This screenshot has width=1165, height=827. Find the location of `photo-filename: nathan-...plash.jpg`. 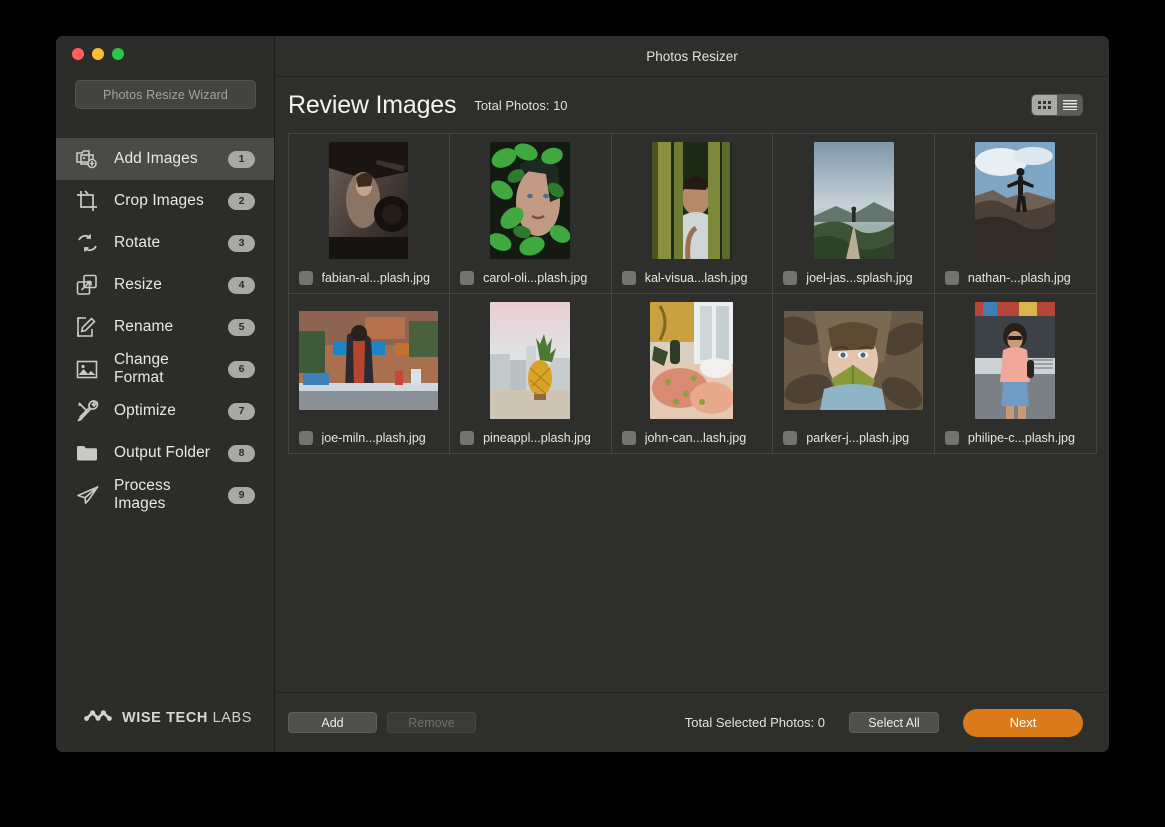

photo-filename: nathan-...plash.jpg is located at coordinates (1019, 277).